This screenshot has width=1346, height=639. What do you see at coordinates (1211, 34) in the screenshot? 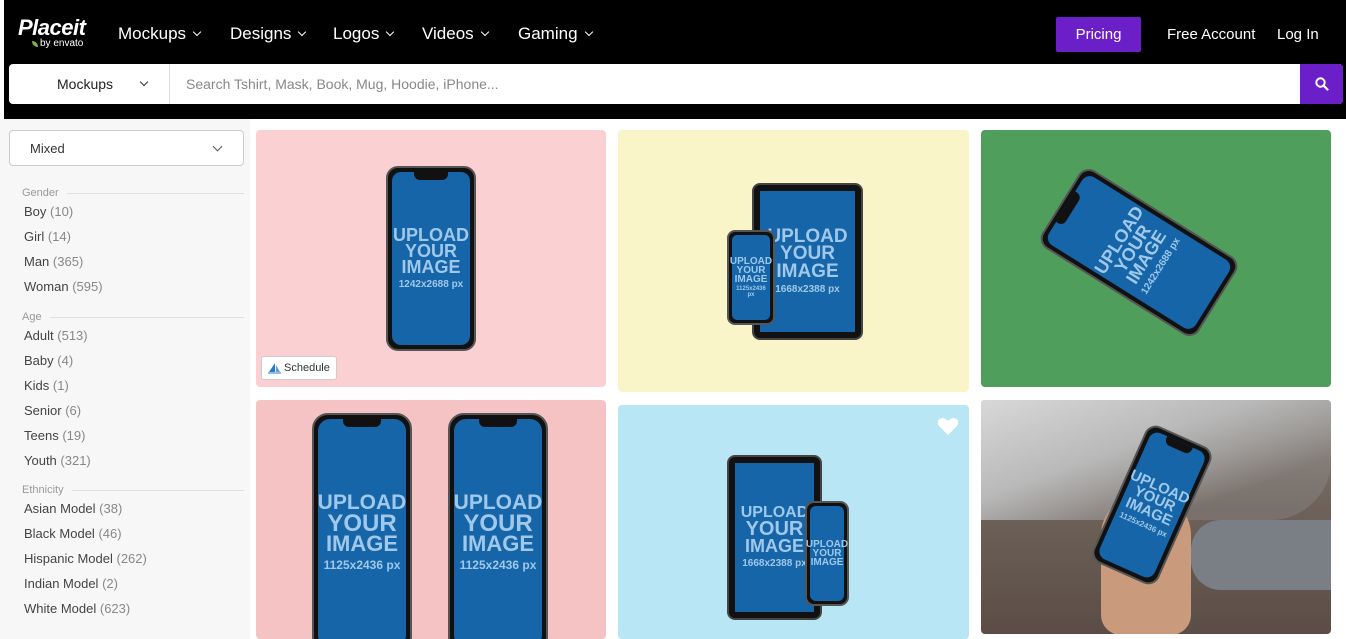
I see `free-account-link: Free Account` at bounding box center [1211, 34].